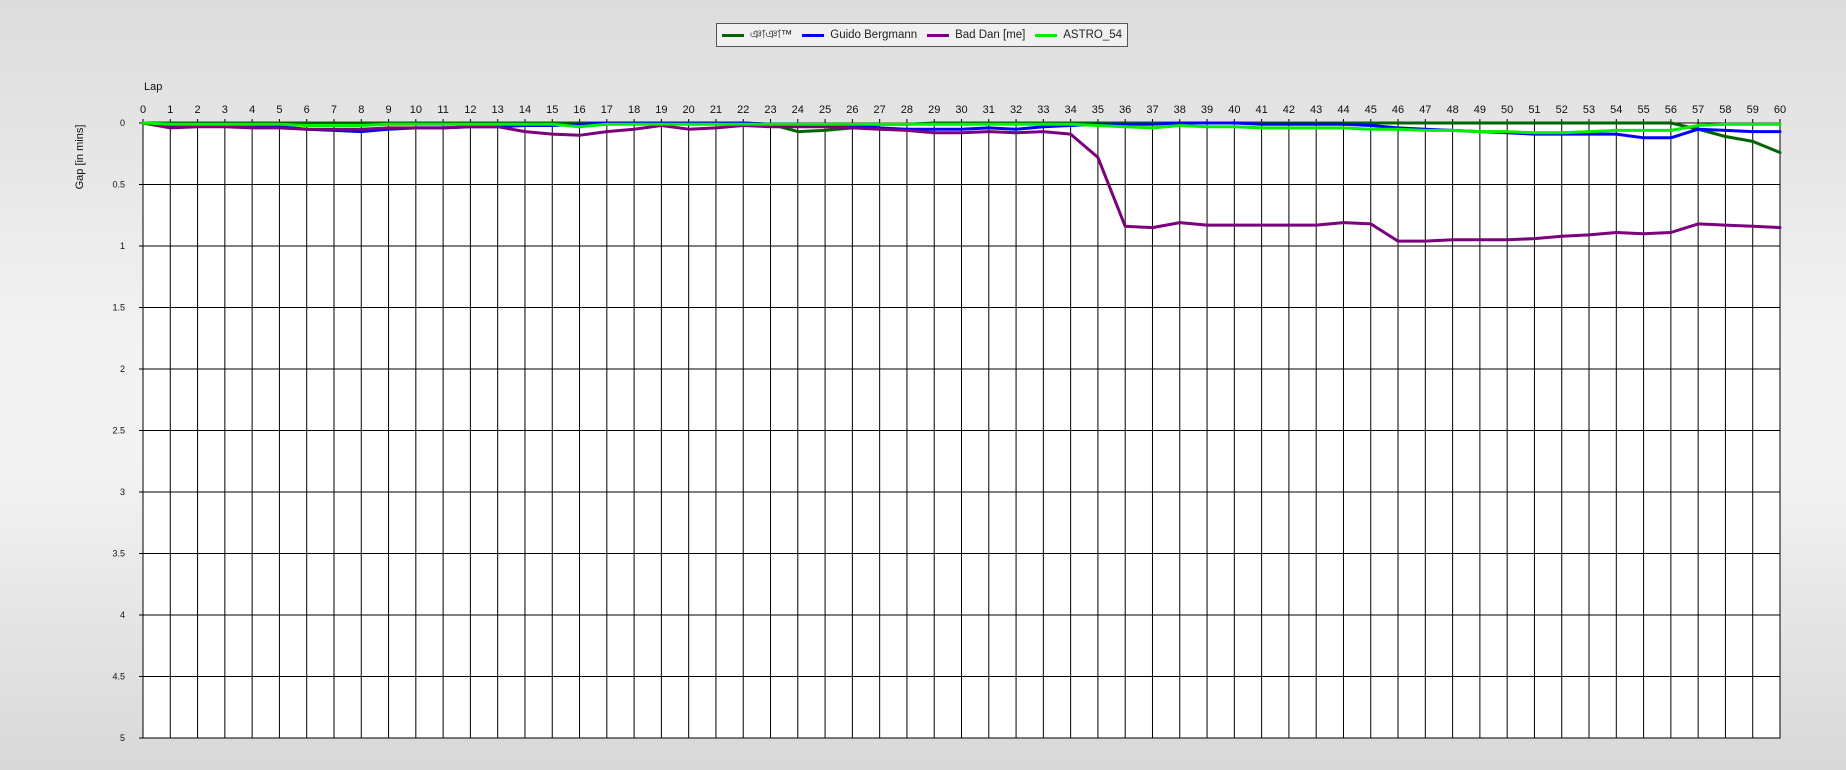 The image size is (1846, 770). Describe the element at coordinates (198, 110) in the screenshot. I see `x-tick-label: 2` at that location.